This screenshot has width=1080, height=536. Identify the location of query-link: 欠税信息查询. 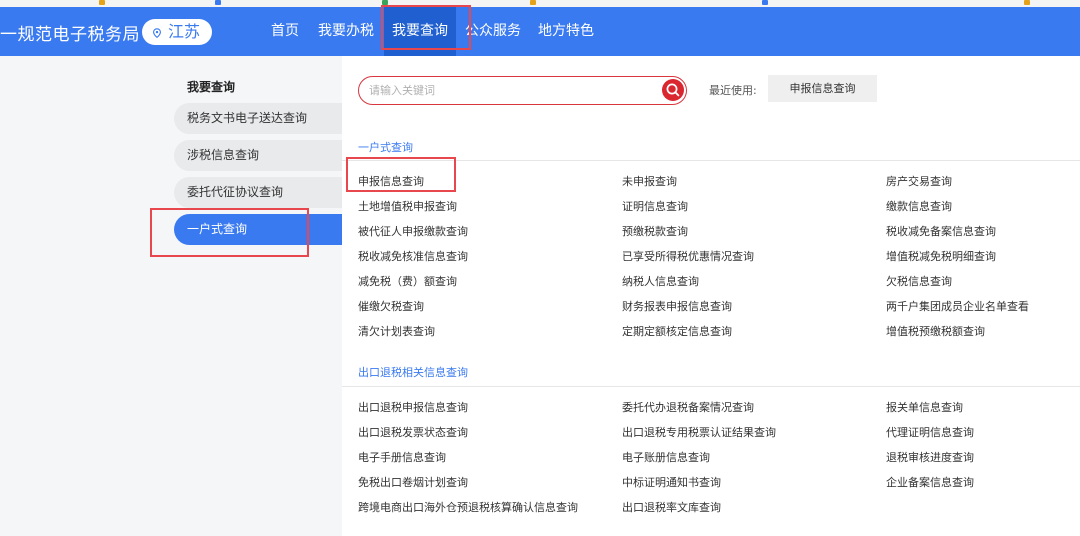
(919, 281).